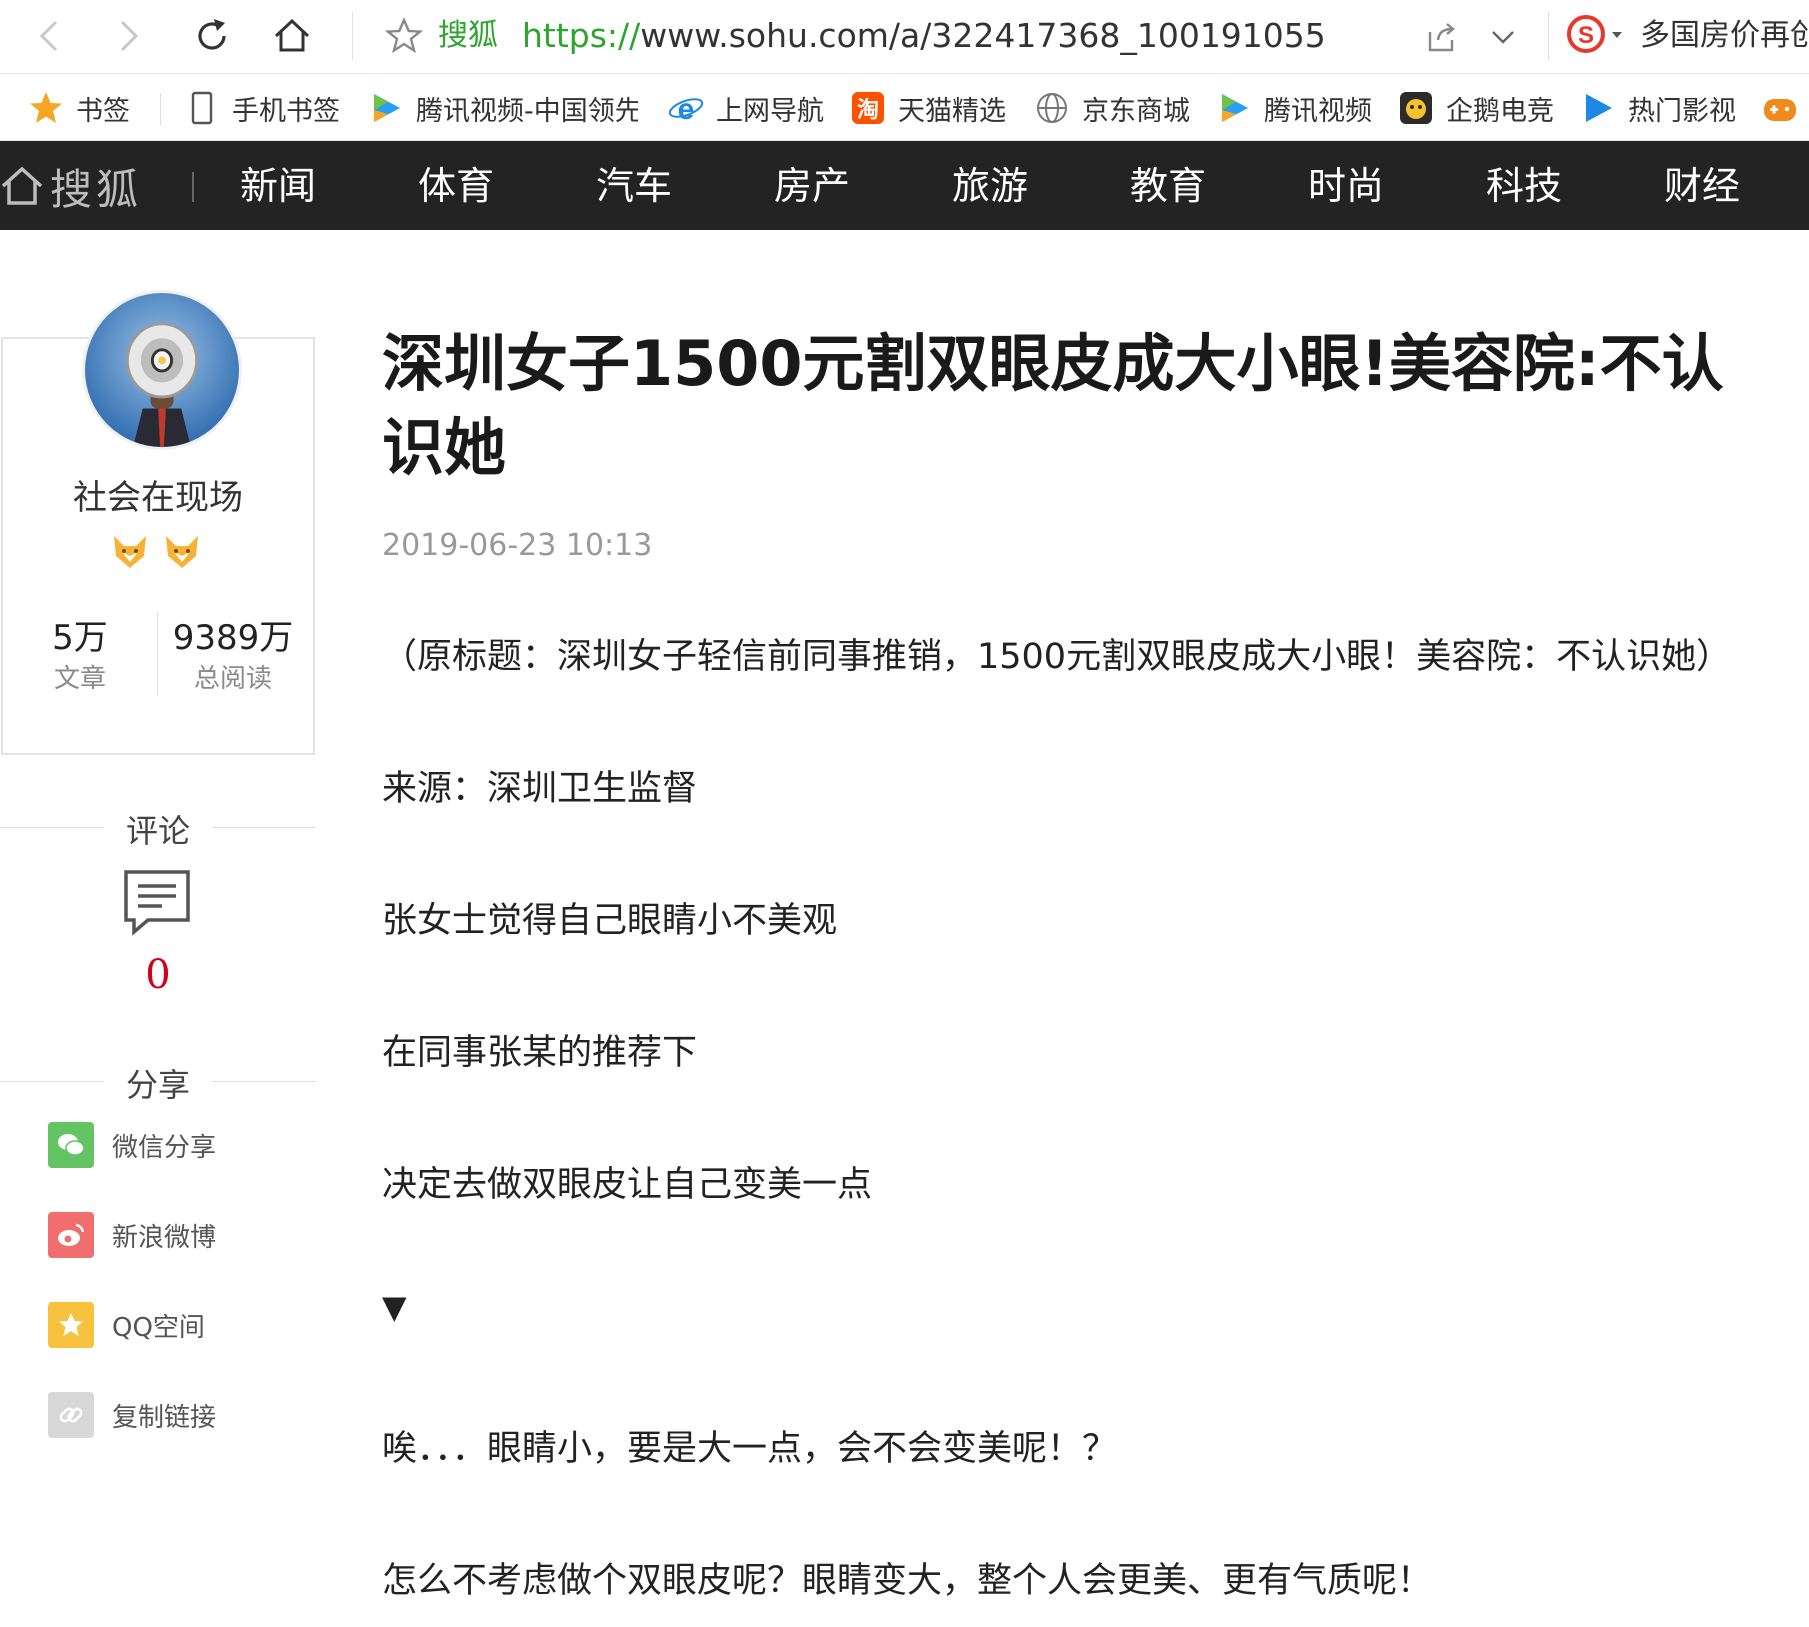 The image size is (1809, 1627). I want to click on article-paragraph: （原标题：深圳女子轻信前同事推销，1500元割双眼皮成大小眼！美容院：不认识她）, so click(1057, 657).